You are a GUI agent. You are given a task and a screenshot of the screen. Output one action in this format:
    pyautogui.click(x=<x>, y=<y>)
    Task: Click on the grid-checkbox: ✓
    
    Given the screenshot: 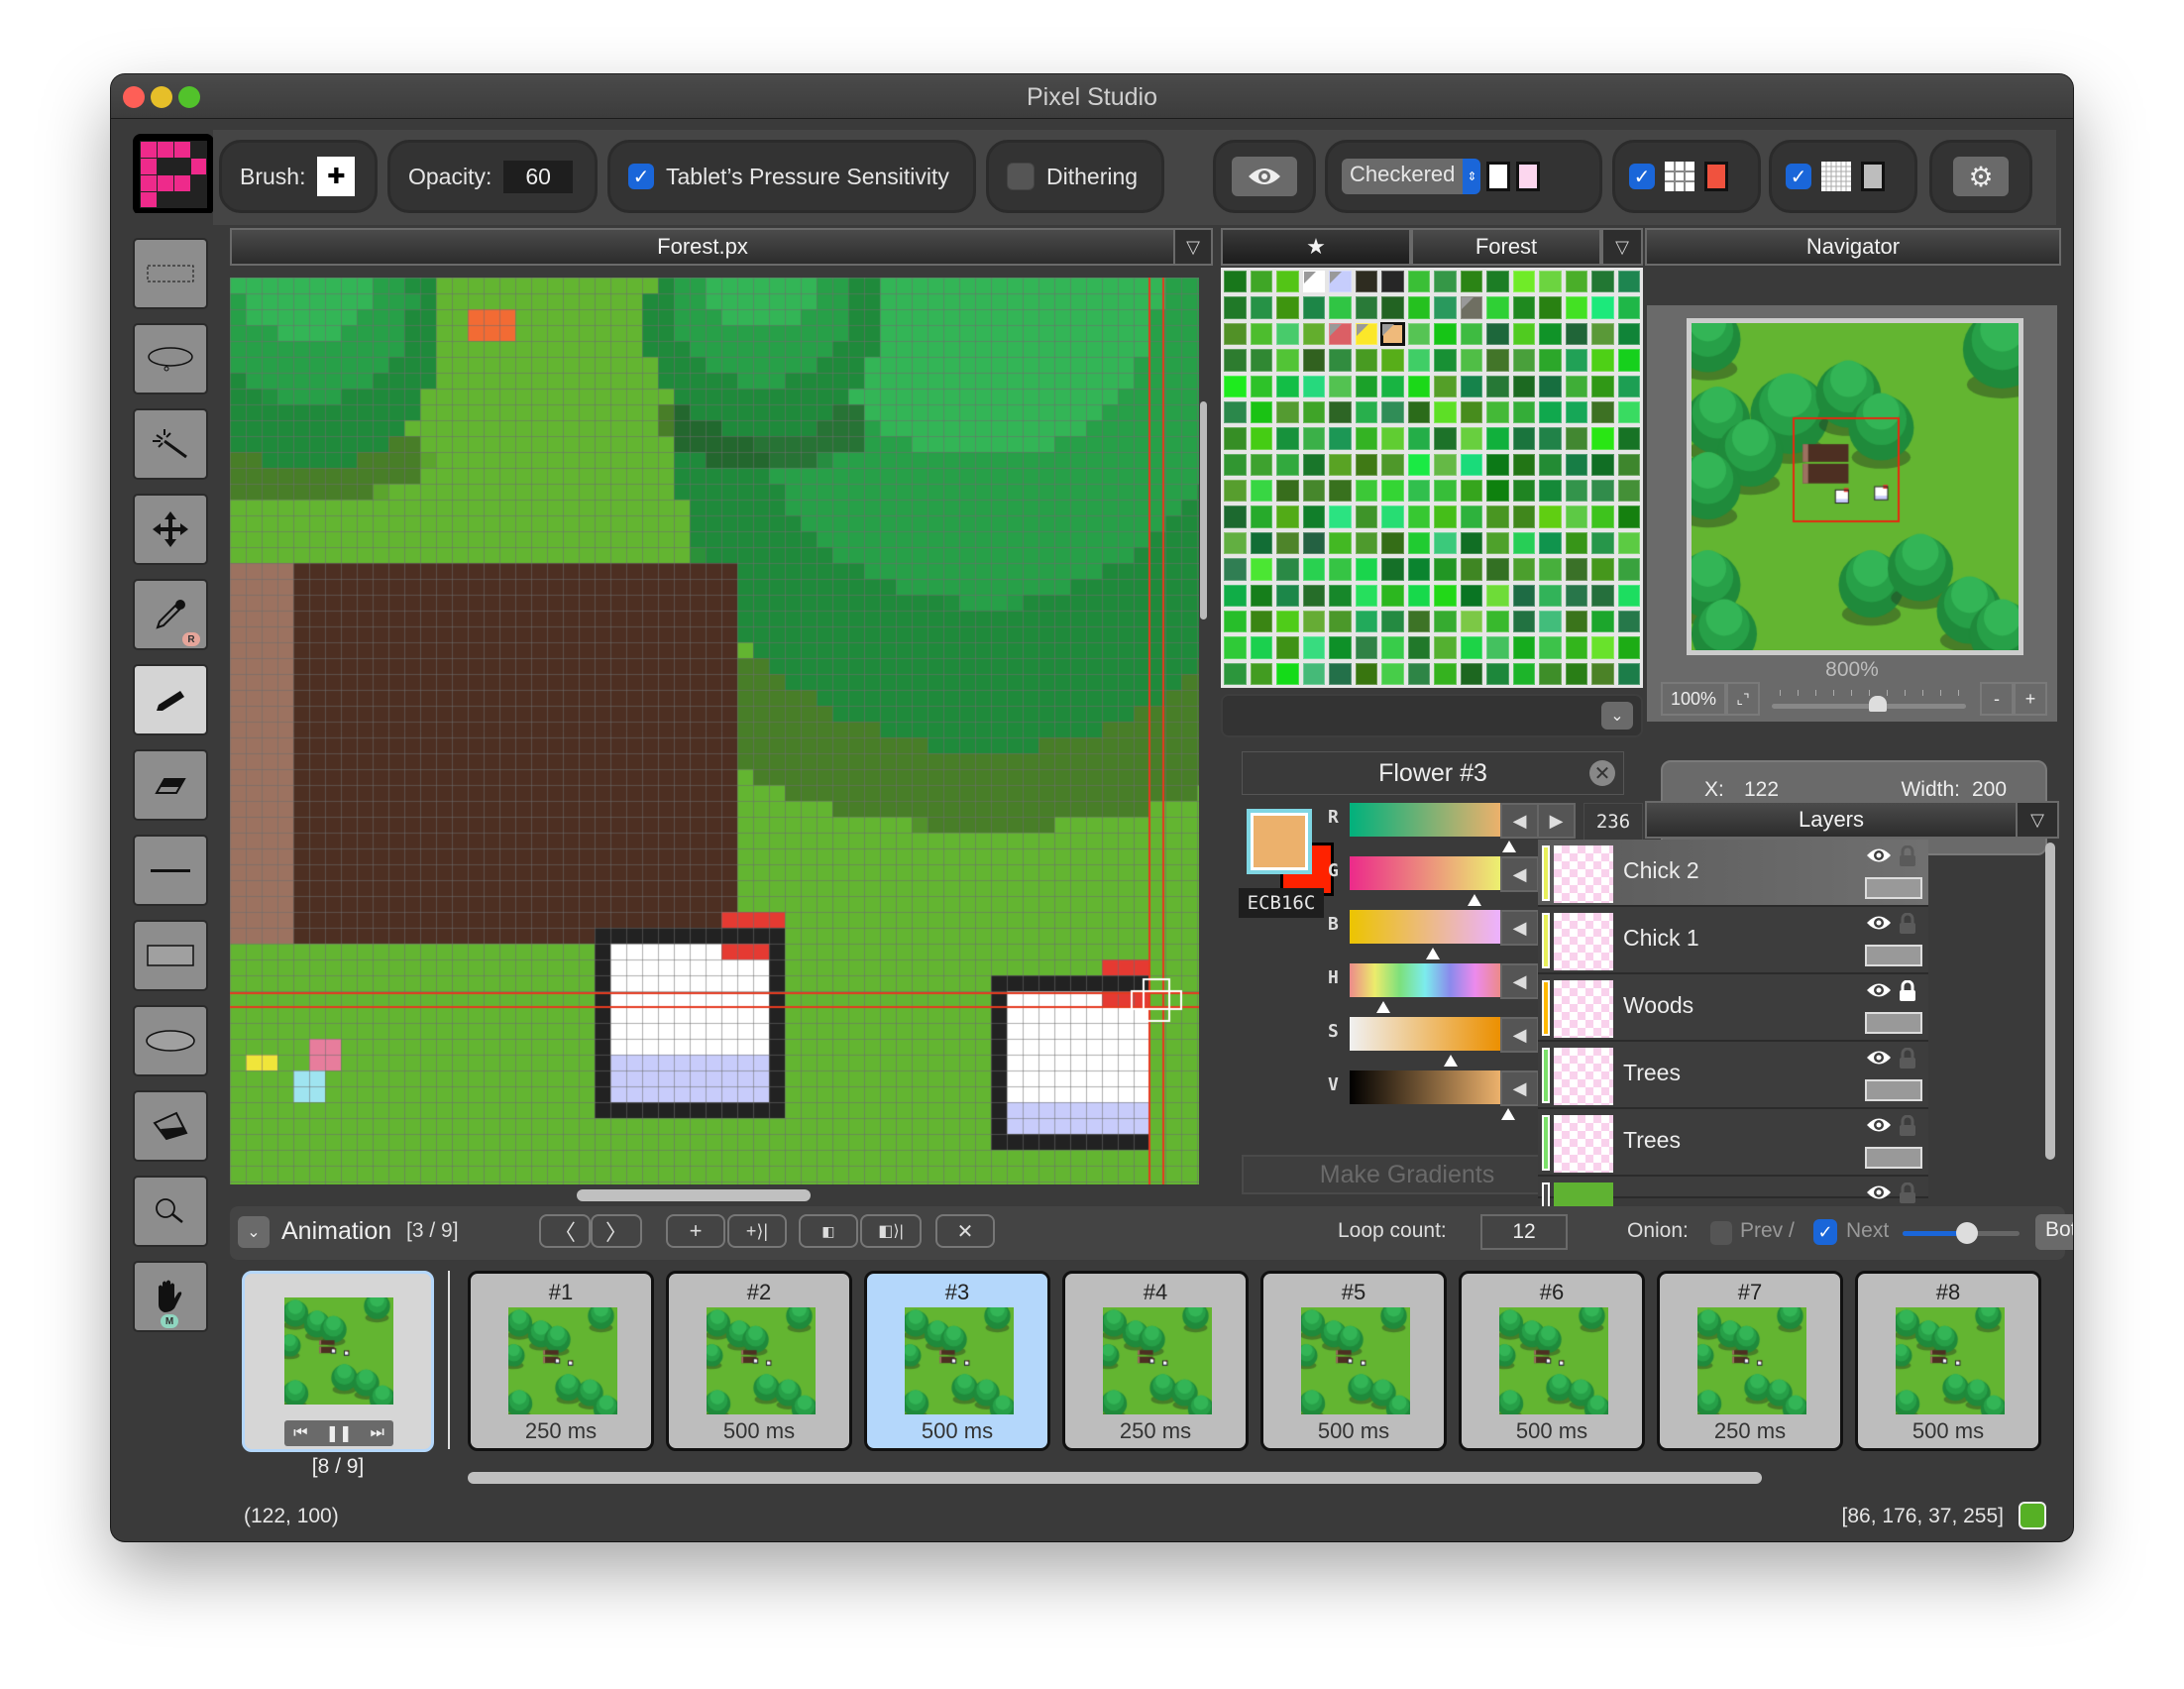 What is the action you would take?
    pyautogui.click(x=1642, y=176)
    